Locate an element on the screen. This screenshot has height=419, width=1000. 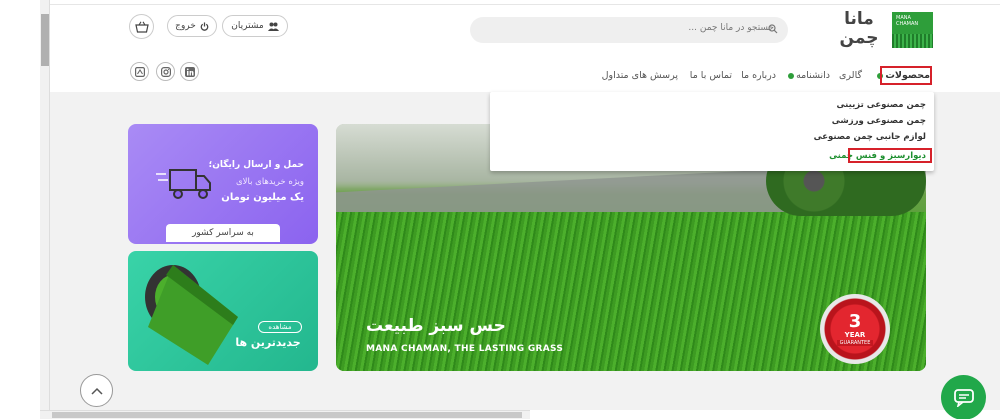
horizontal-scrollbar-thumb is located at coordinates (287, 415).